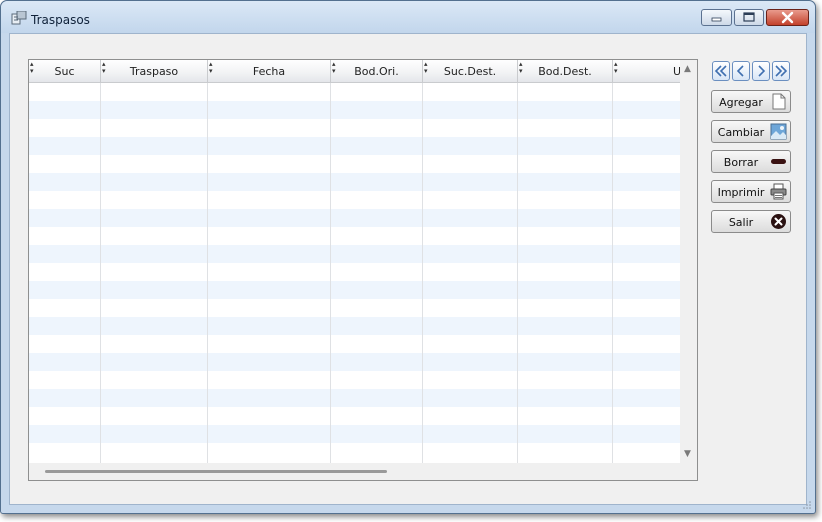 This screenshot has width=822, height=522. I want to click on next-record-icon, so click(762, 71).